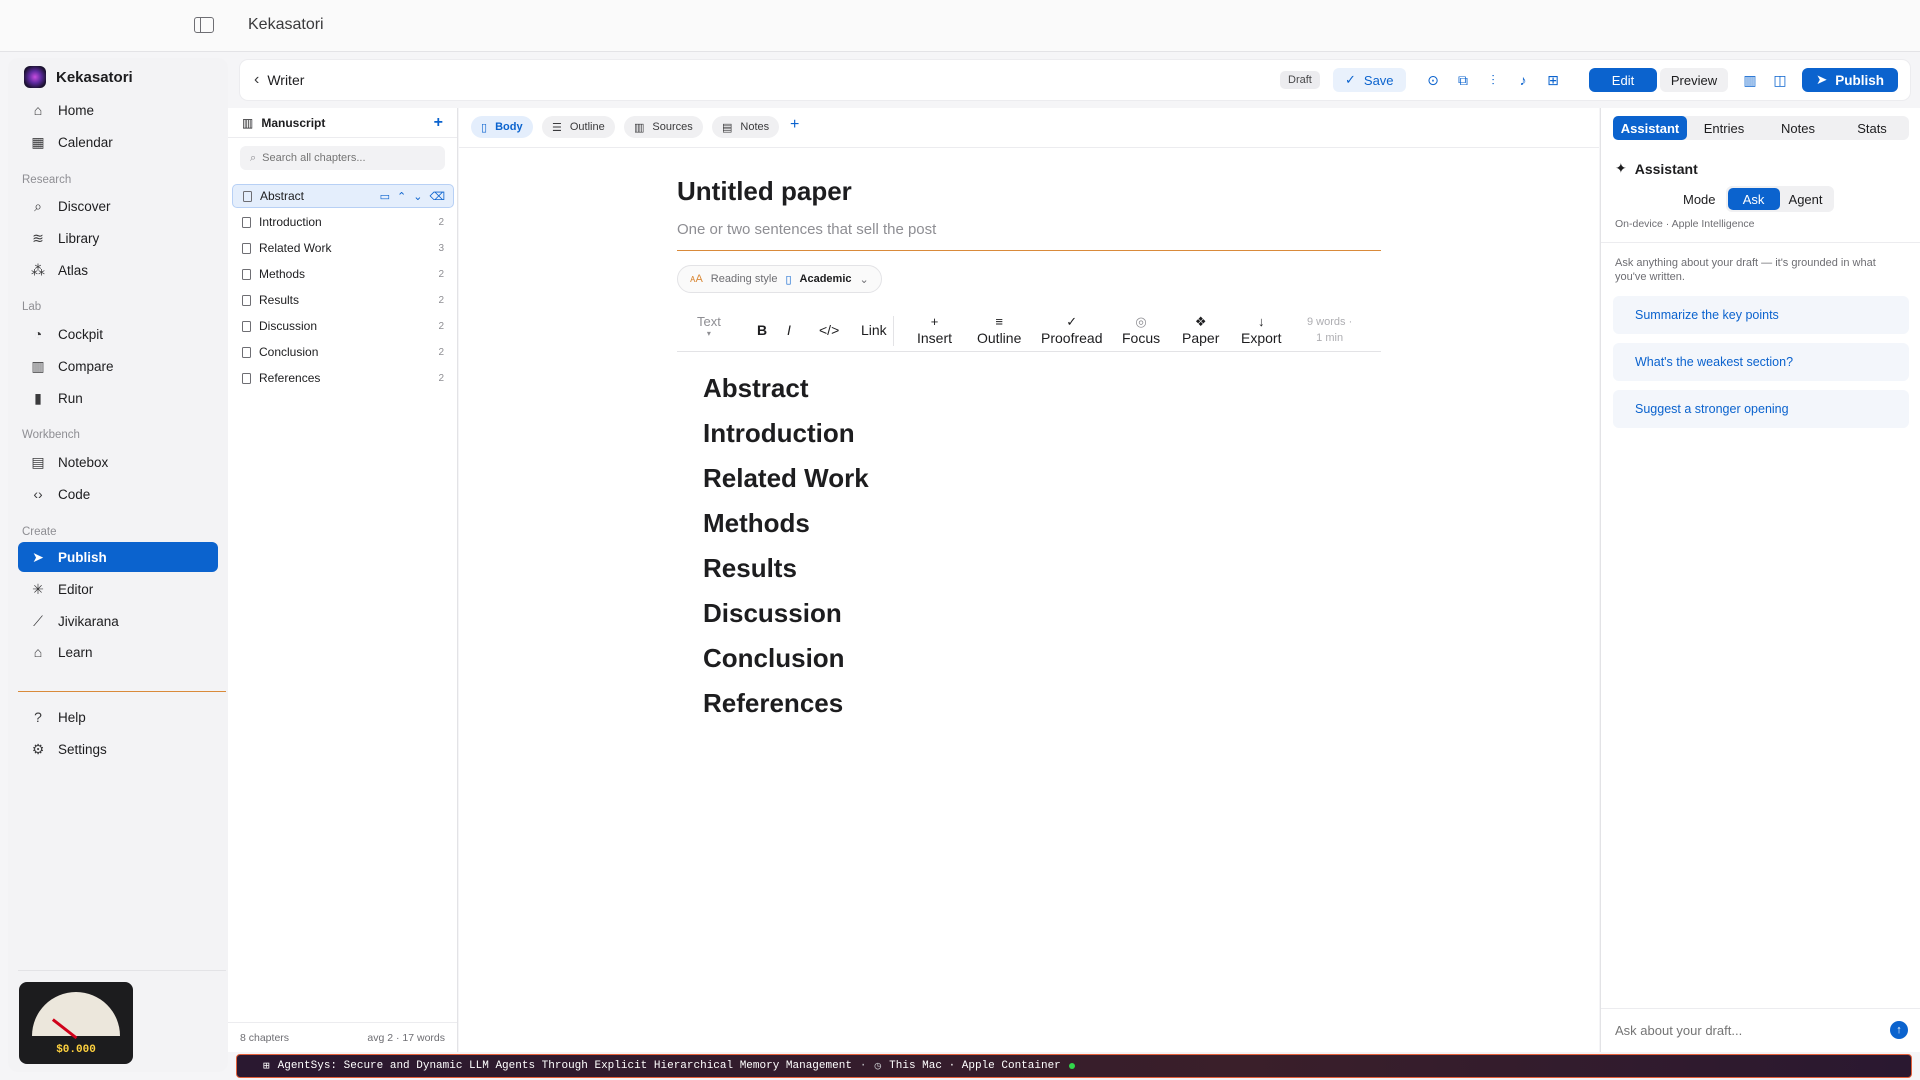 This screenshot has width=1920, height=1080. I want to click on sidebar-item-code: ‹› Code, so click(118, 494).